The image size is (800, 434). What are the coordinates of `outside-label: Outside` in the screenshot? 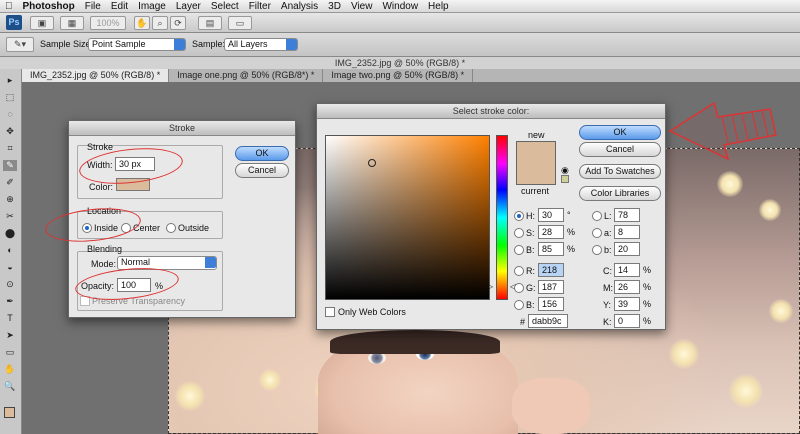 It's located at (193, 228).